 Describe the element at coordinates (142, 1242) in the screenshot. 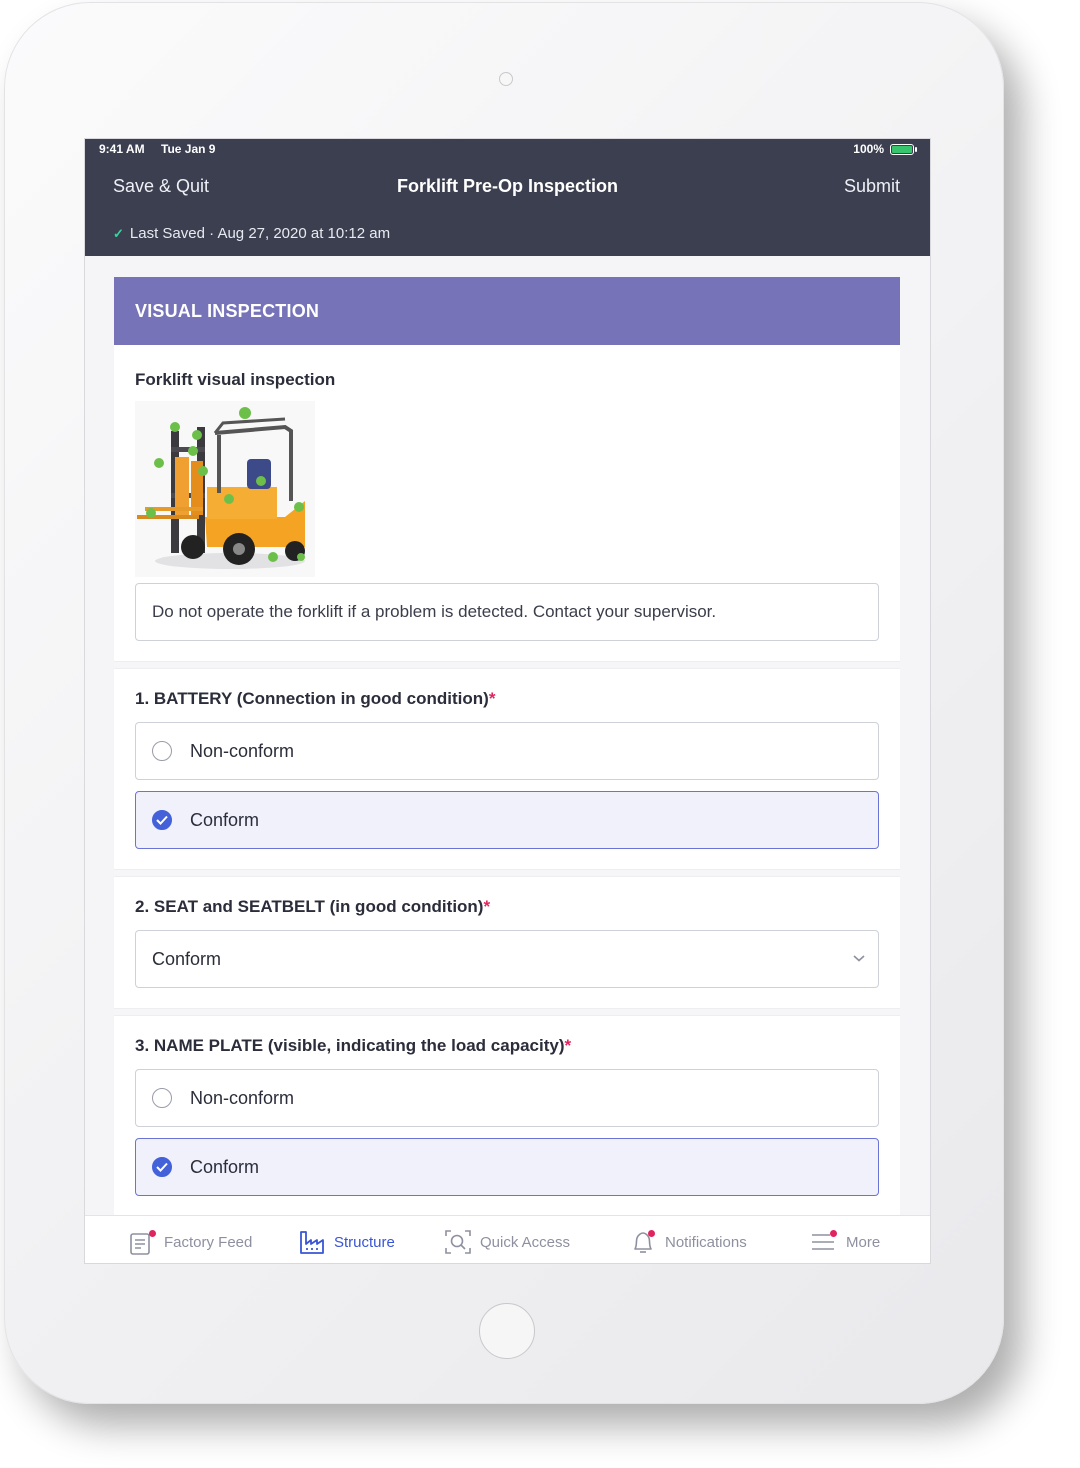

I see `feed-icon` at that location.